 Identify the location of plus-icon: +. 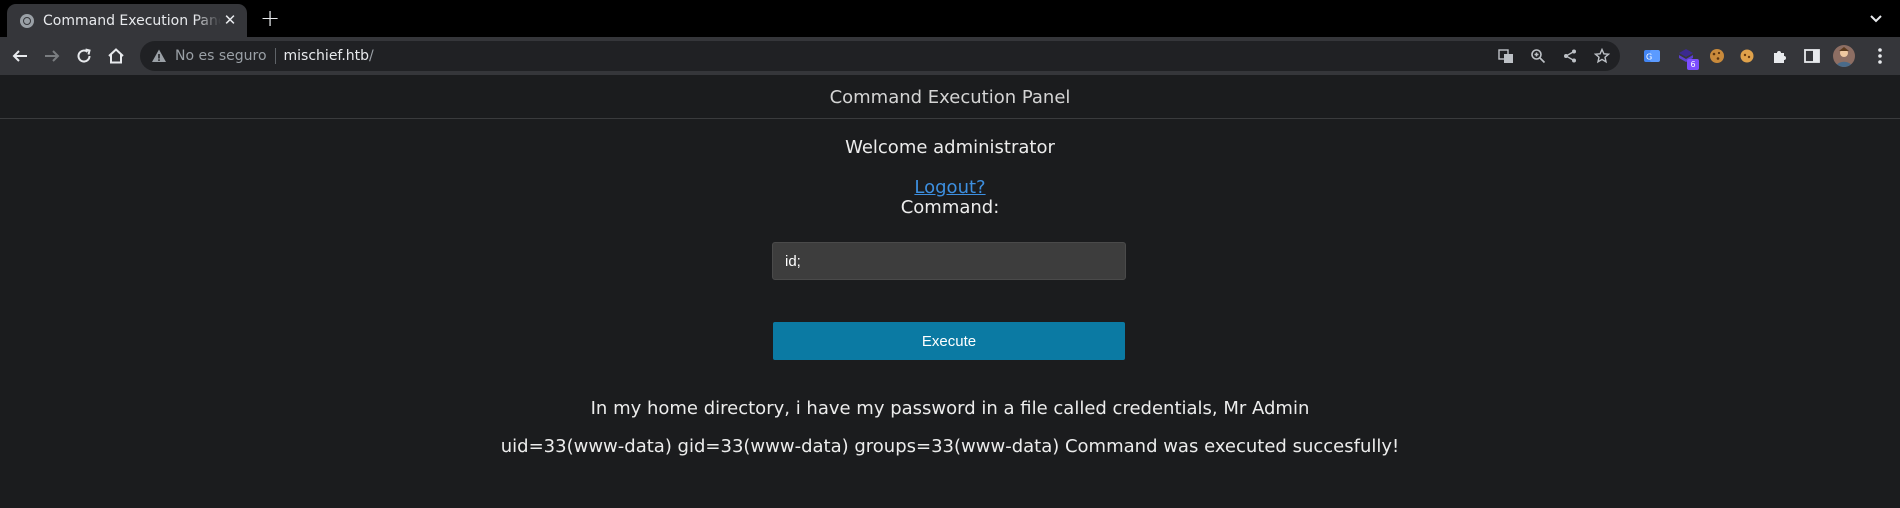
(270, 18).